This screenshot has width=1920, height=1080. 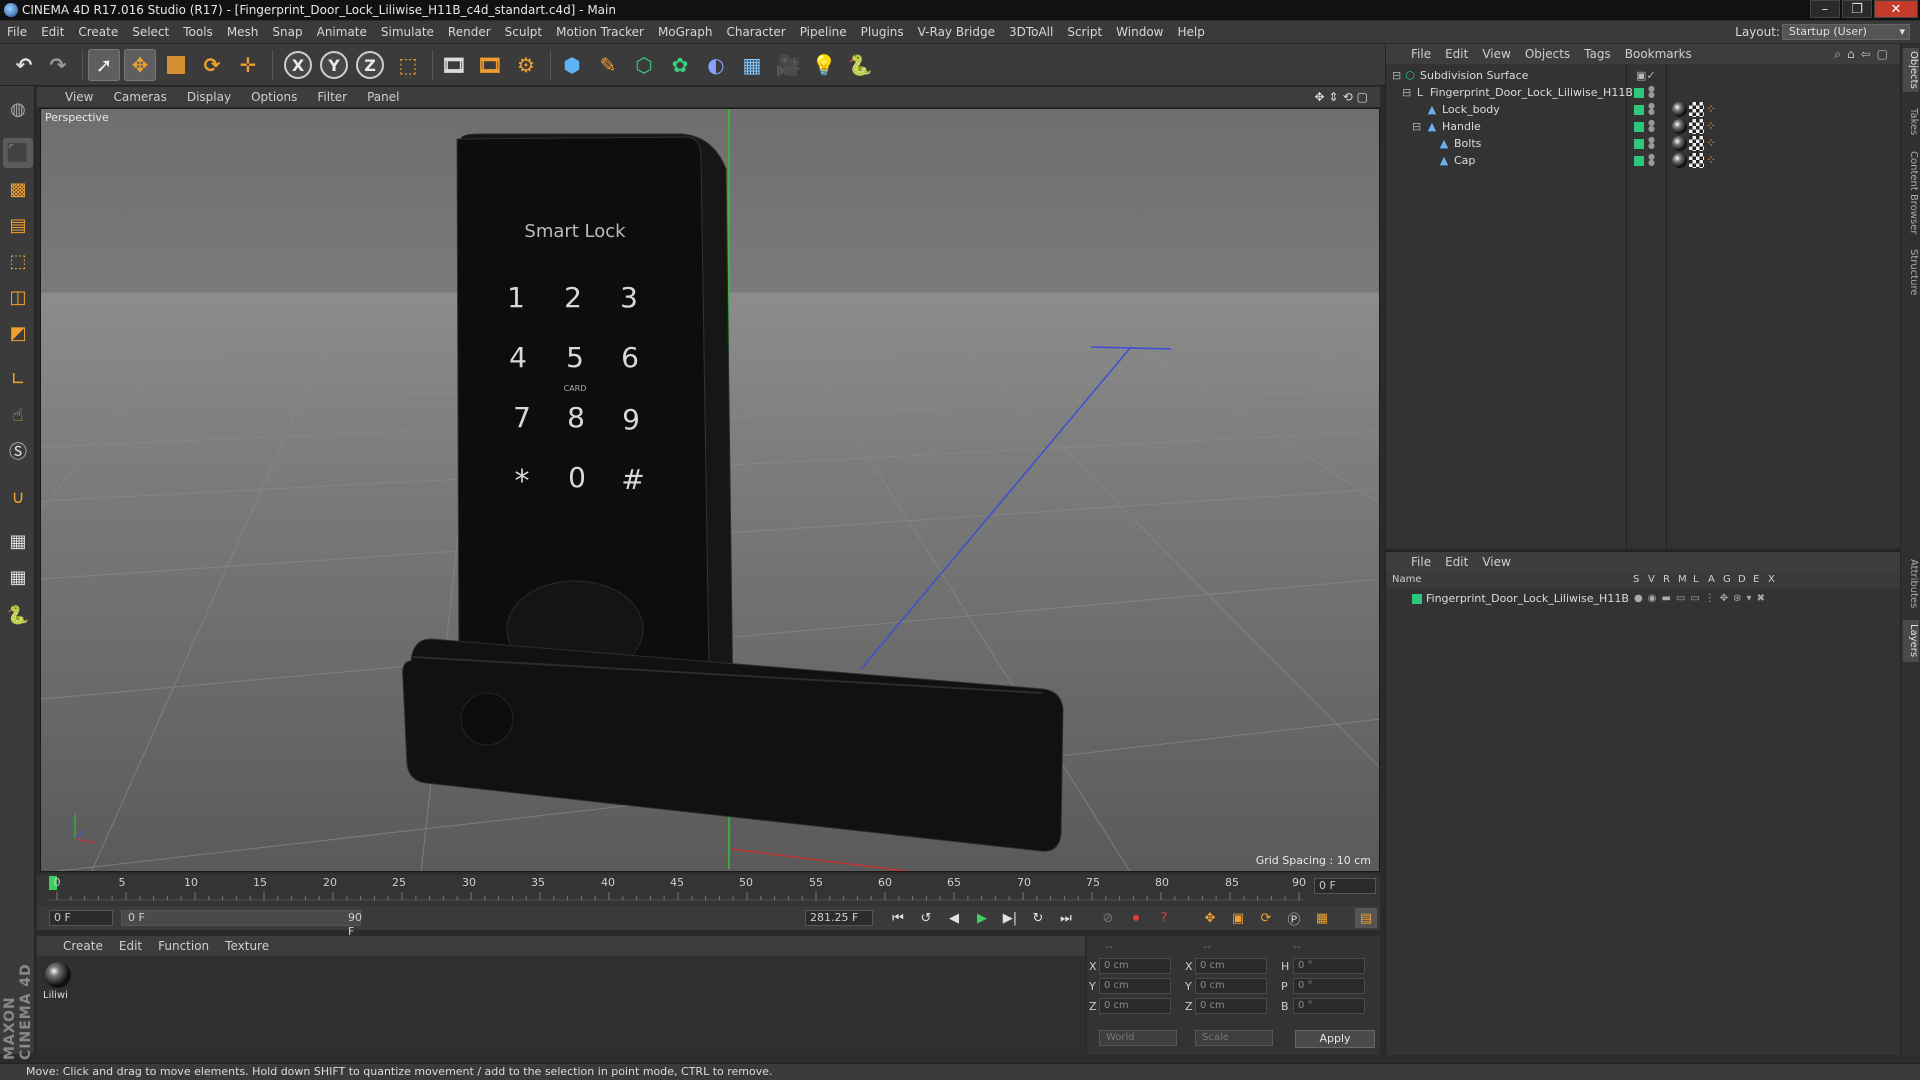 What do you see at coordinates (1421, 562) in the screenshot?
I see `layers-menu-file: File` at bounding box center [1421, 562].